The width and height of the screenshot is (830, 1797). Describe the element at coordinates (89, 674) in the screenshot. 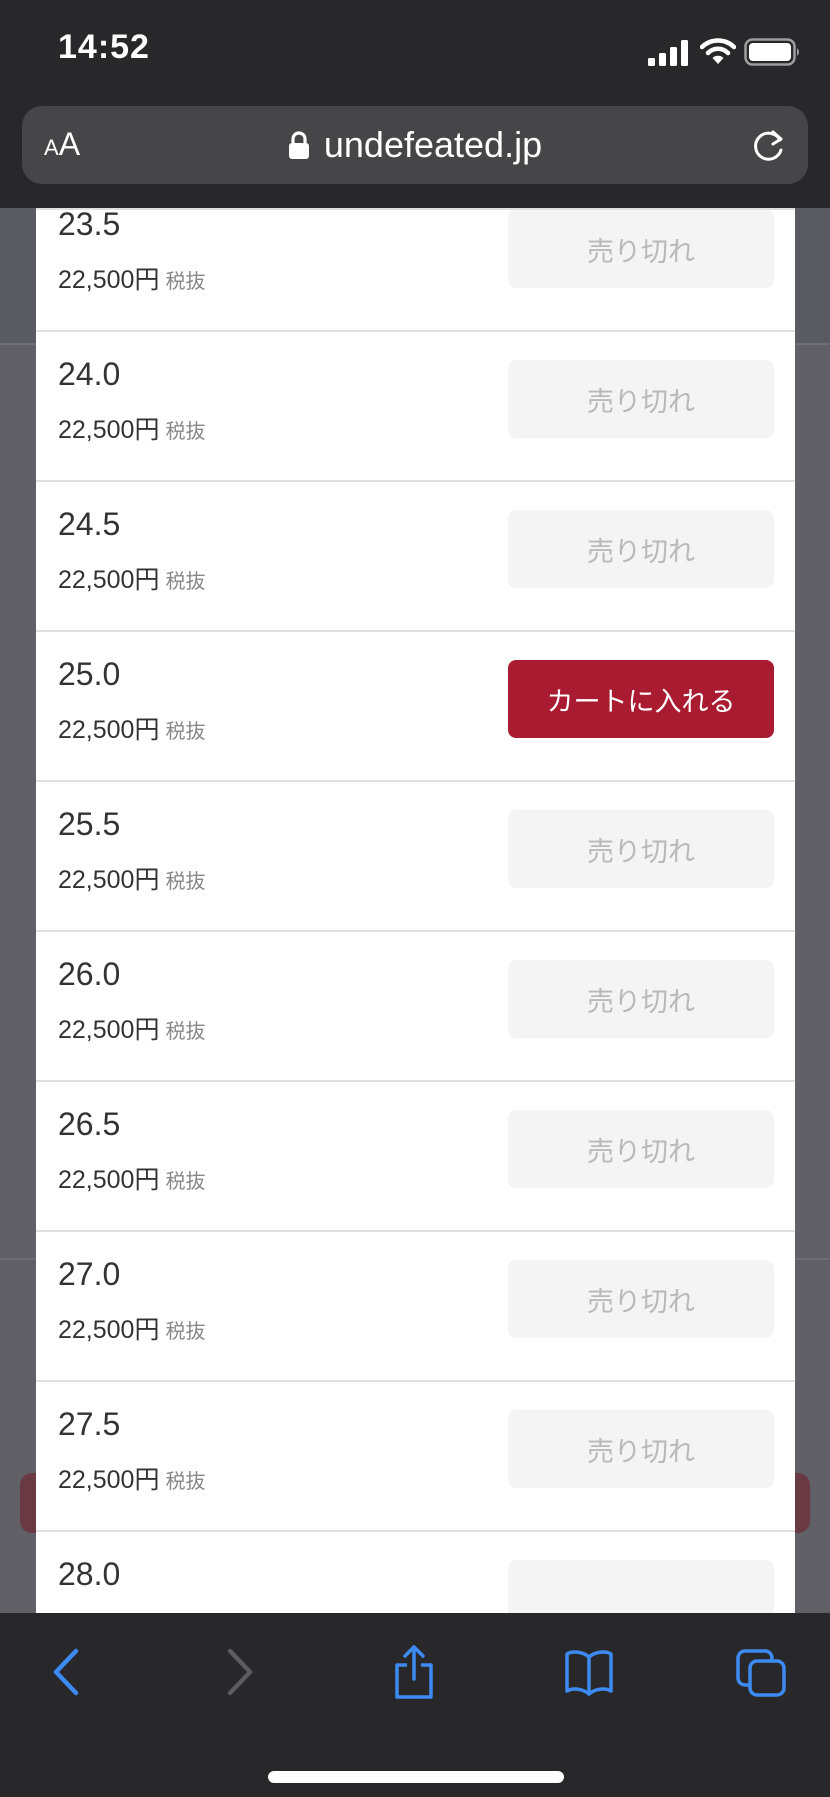

I see `size-value: 25.0` at that location.